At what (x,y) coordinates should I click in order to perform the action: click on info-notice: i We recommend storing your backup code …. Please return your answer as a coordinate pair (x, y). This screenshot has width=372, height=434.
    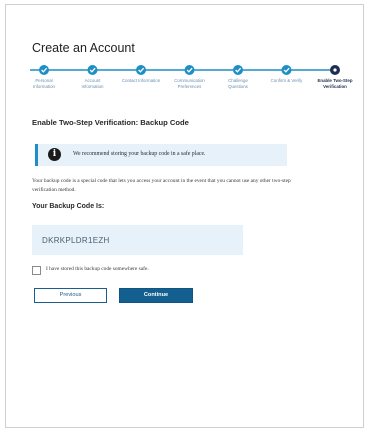
    Looking at the image, I should click on (161, 155).